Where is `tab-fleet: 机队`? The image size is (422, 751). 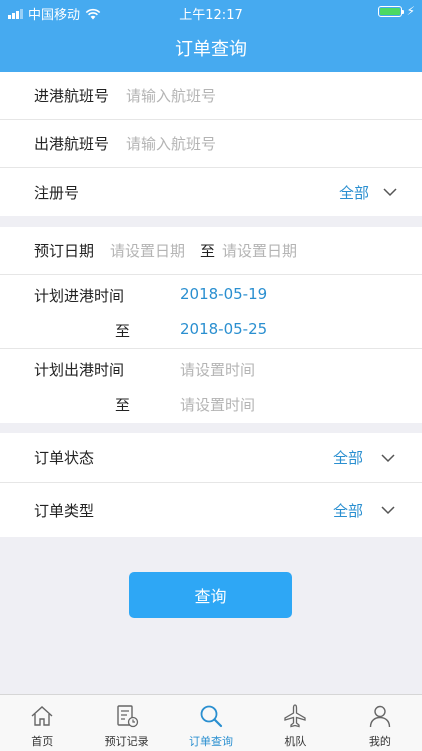 tab-fleet: 机队 is located at coordinates (295, 723).